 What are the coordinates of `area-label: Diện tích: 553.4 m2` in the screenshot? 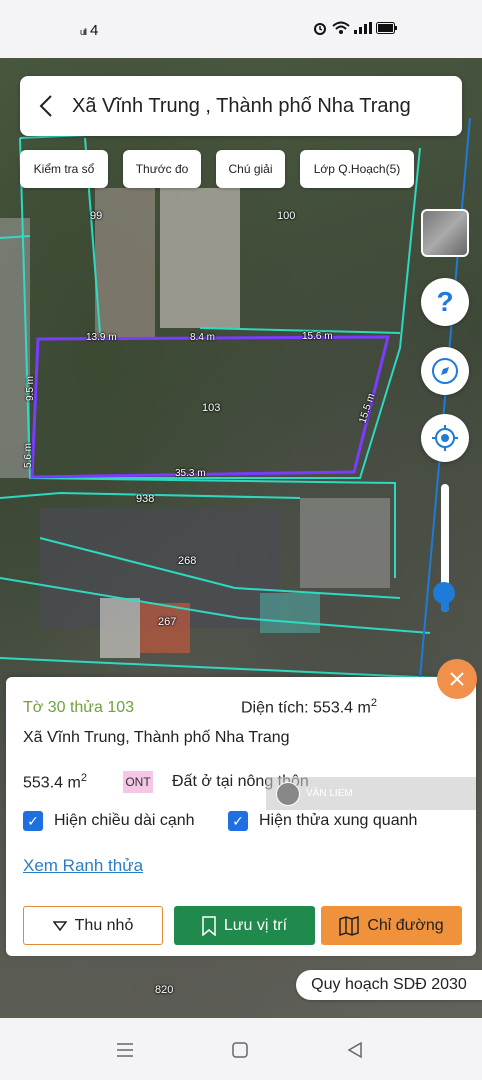 It's located at (309, 707).